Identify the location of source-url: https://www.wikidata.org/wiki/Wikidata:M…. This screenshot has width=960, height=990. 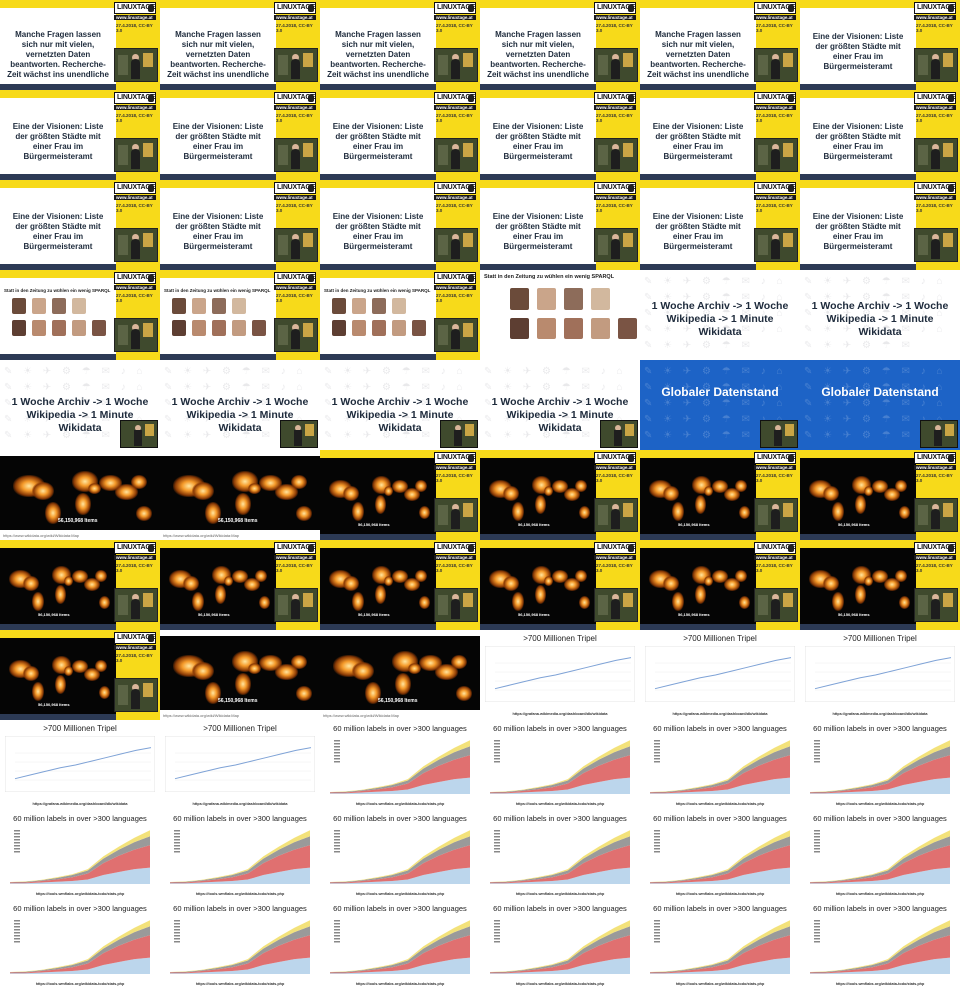
(201, 535).